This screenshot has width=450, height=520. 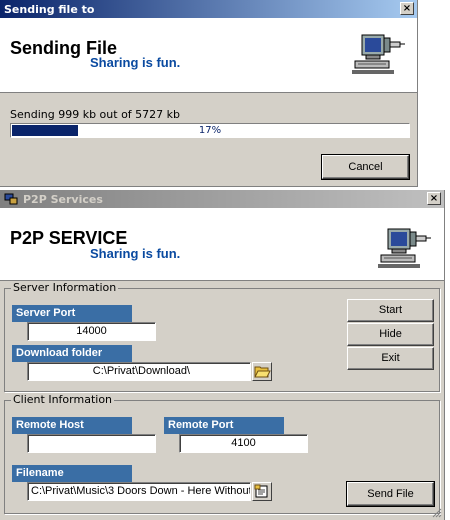 I want to click on browse-file-button, so click(x=262, y=491).